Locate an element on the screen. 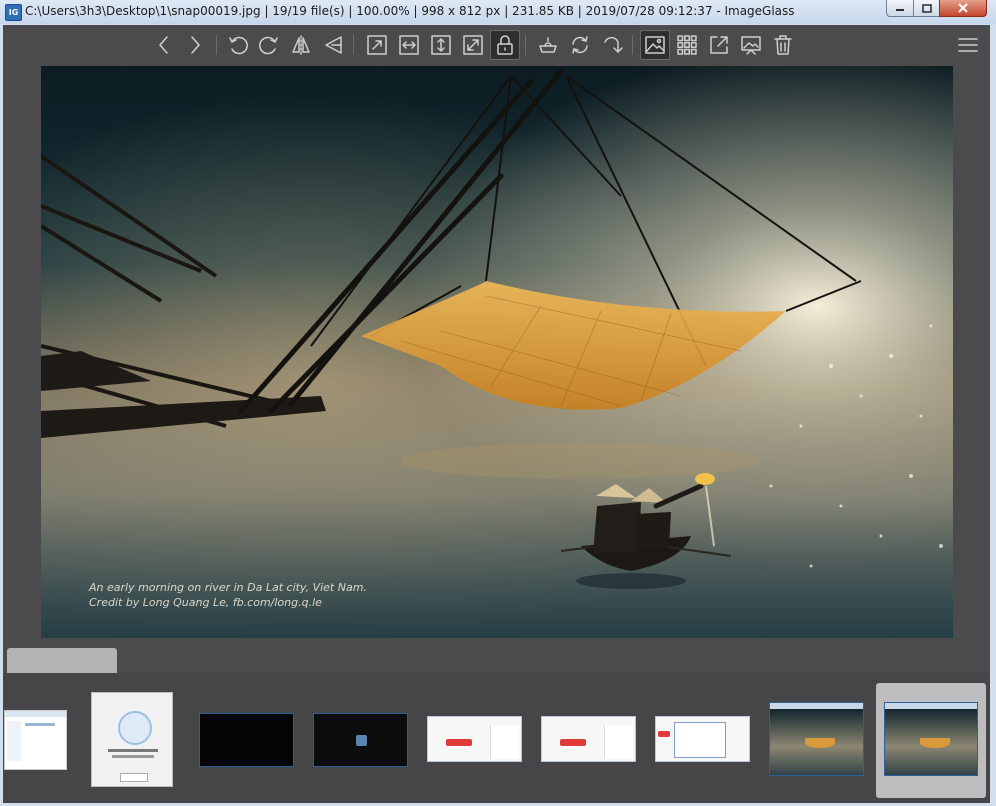 The image size is (996, 806). rotate-left-button is located at coordinates (238, 45).